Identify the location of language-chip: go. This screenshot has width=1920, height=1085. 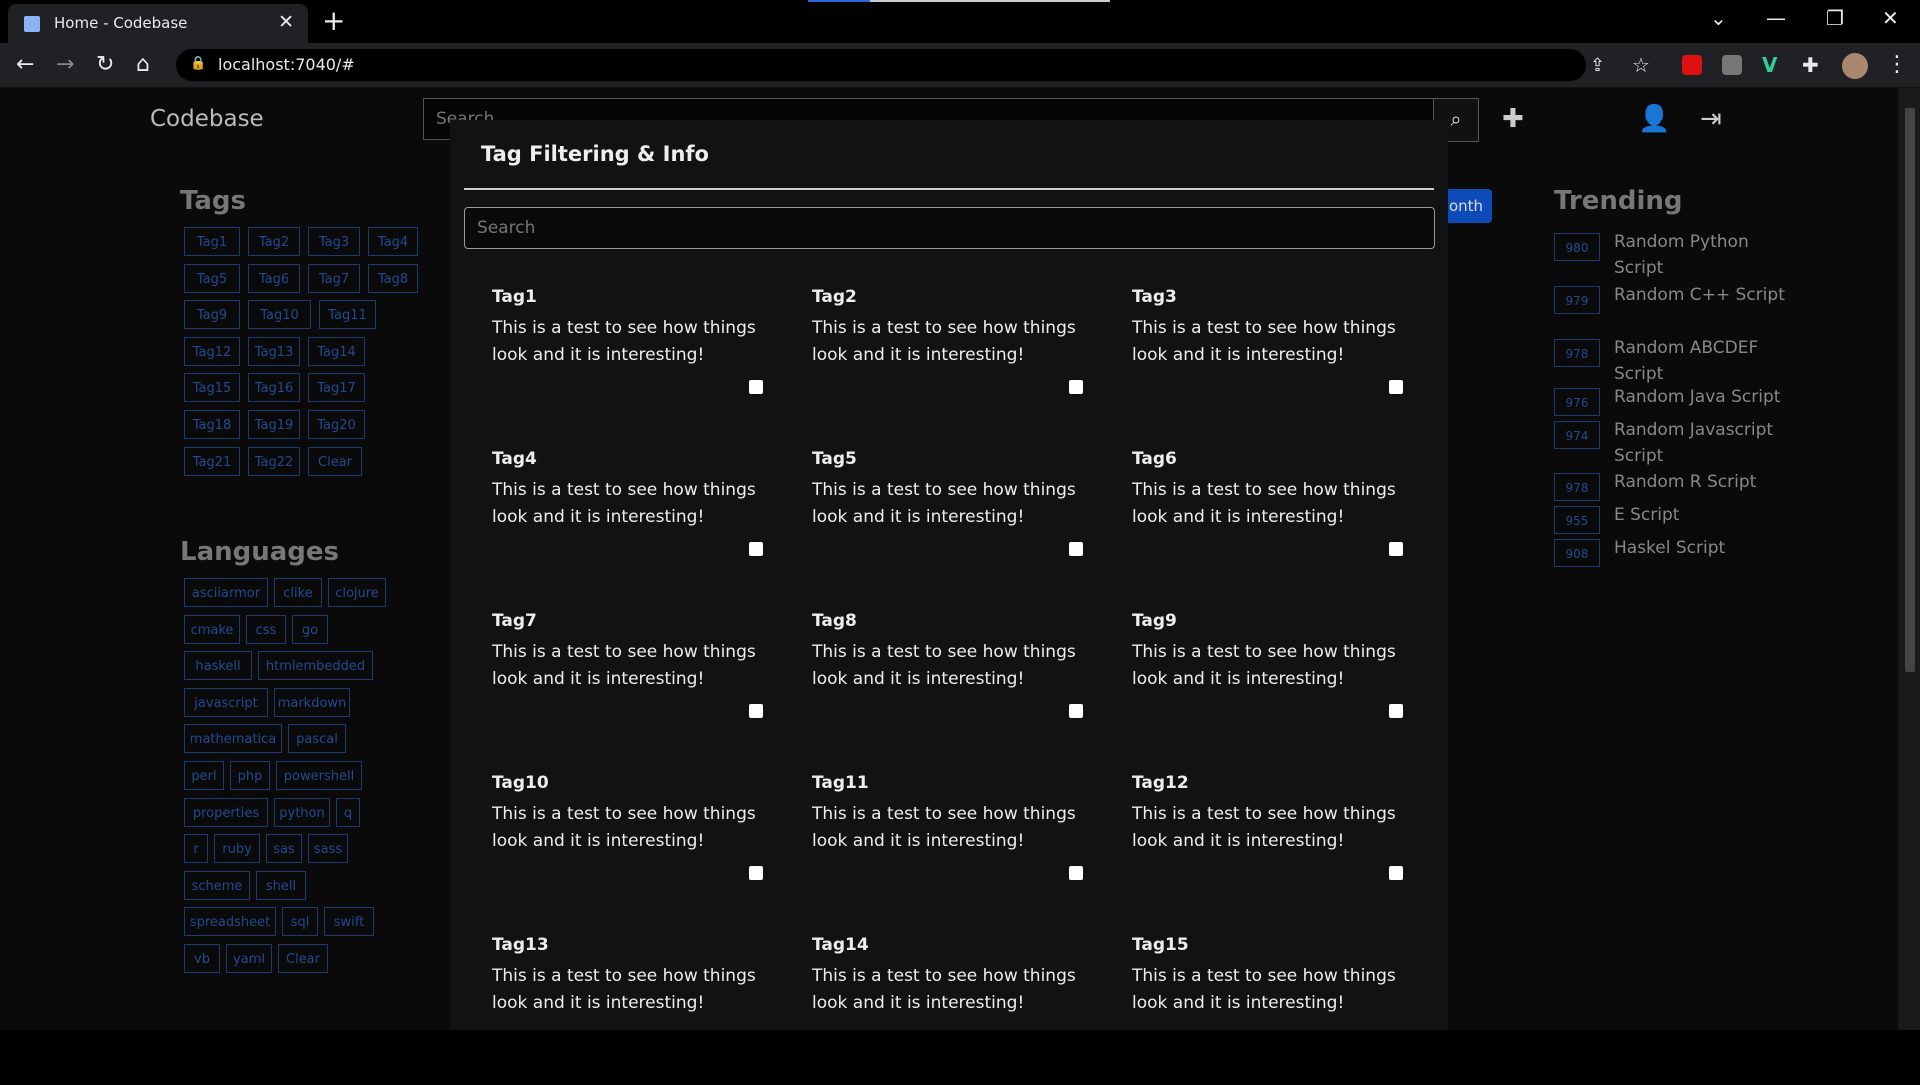
(310, 629).